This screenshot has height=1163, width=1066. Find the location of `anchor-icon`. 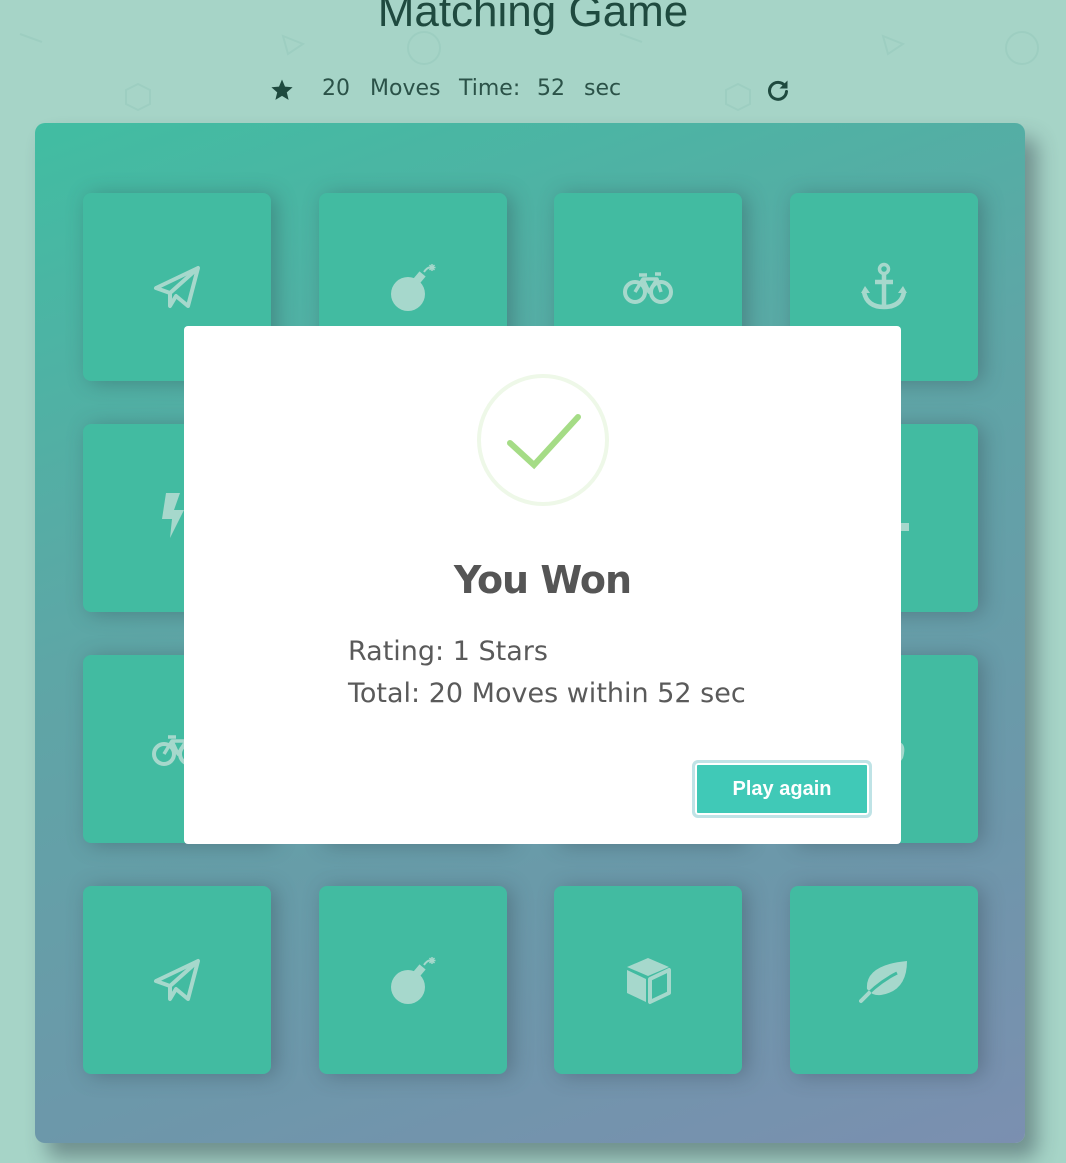

anchor-icon is located at coordinates (884, 286).